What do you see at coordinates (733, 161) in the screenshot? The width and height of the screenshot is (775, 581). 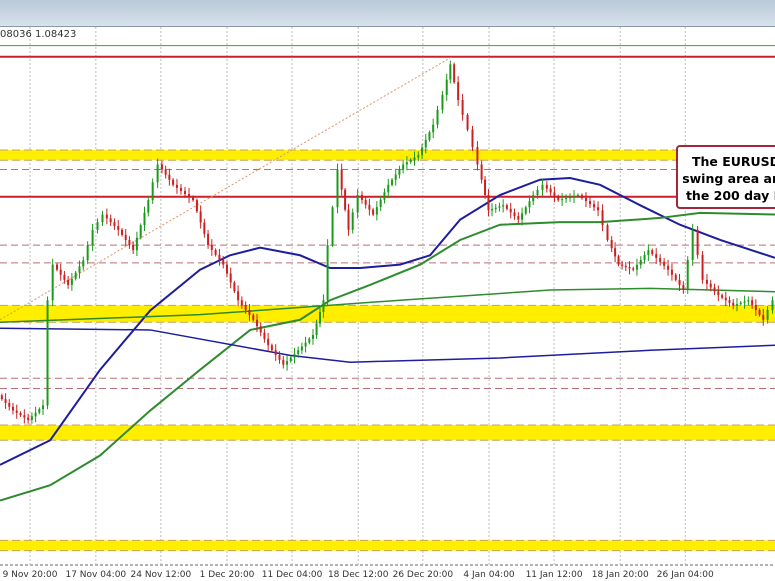 I see `annotation-line: The EURUSD` at bounding box center [733, 161].